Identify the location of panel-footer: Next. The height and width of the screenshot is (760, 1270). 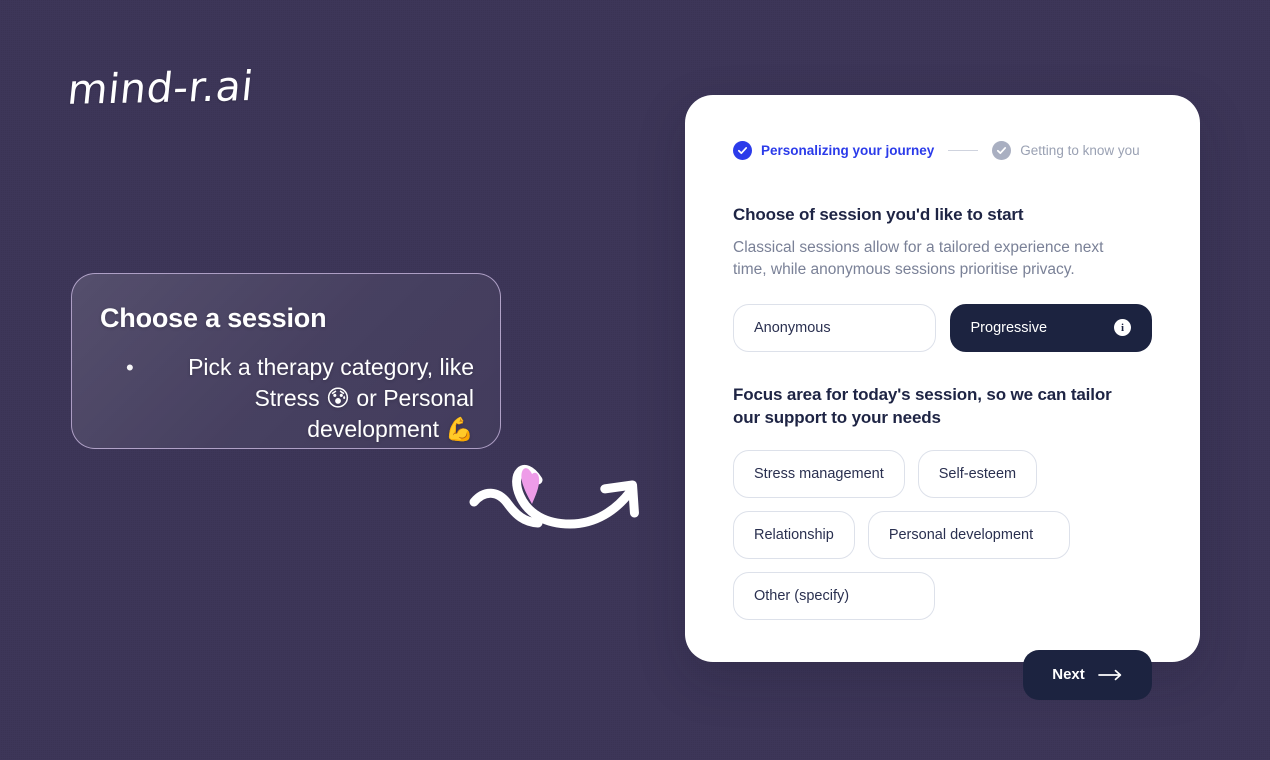
(942, 674).